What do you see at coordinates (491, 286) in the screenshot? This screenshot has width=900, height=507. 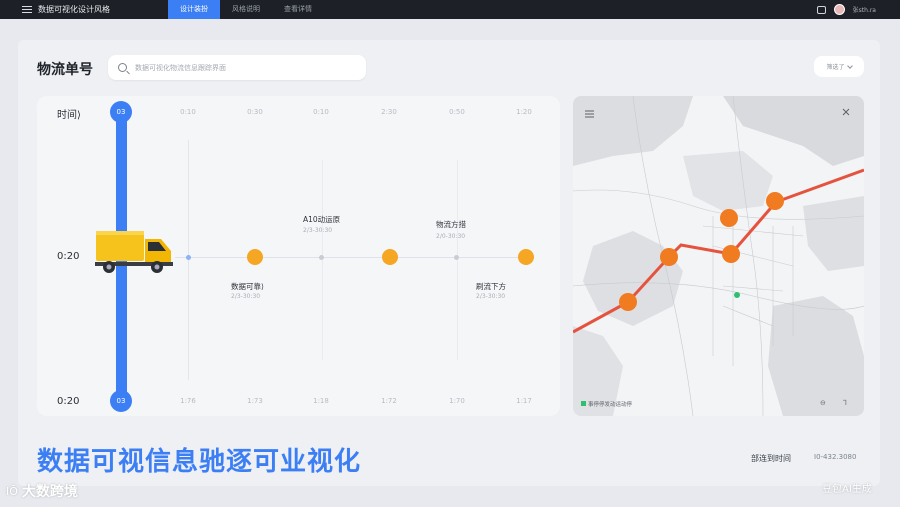 I see `event-title: 刷流下方` at bounding box center [491, 286].